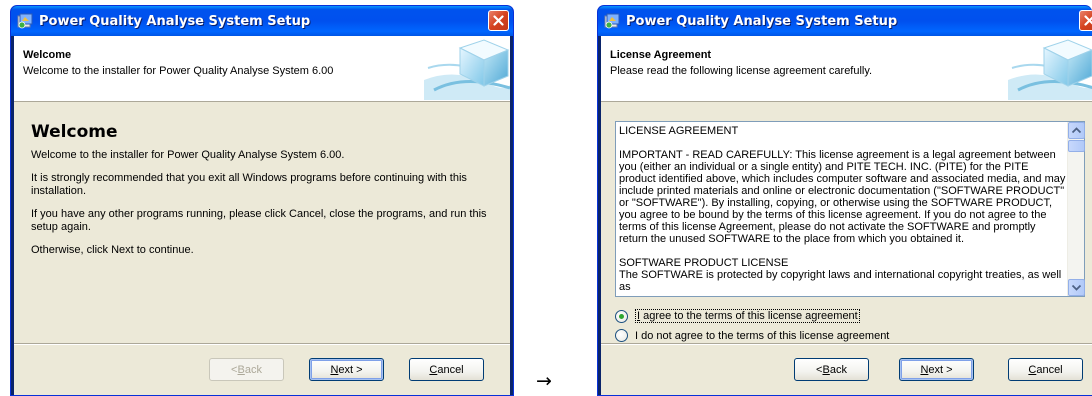  What do you see at coordinates (1076, 209) in the screenshot?
I see `vertical-scrollbar` at bounding box center [1076, 209].